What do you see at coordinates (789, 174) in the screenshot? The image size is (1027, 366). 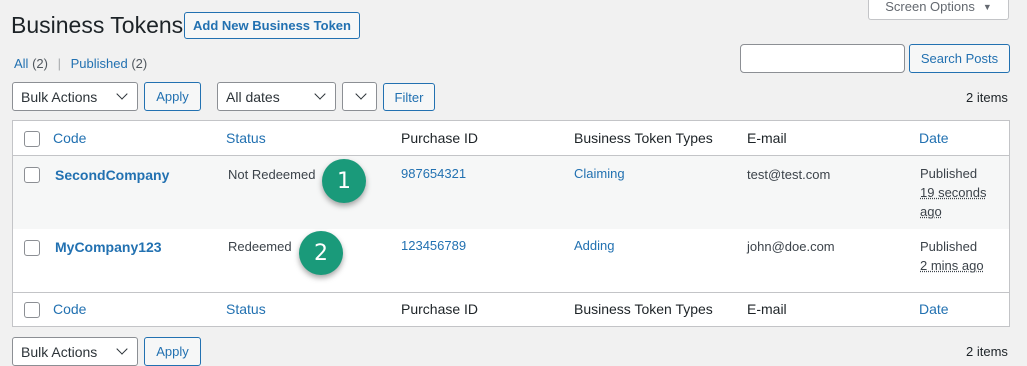 I see `email-text: test@test.com` at bounding box center [789, 174].